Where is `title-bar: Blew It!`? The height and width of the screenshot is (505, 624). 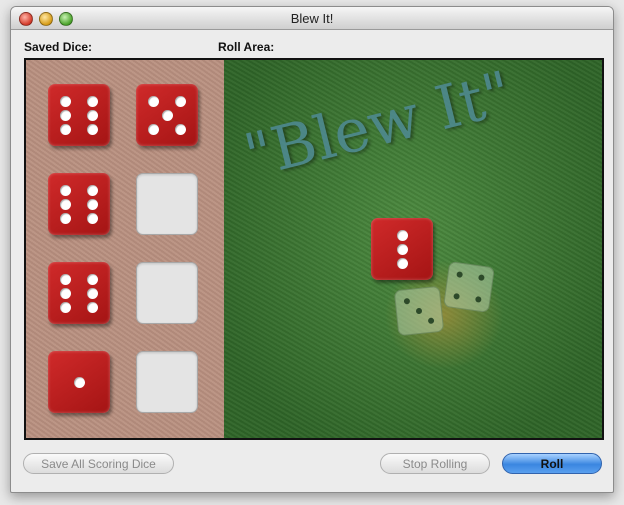 title-bar: Blew It! is located at coordinates (312, 18).